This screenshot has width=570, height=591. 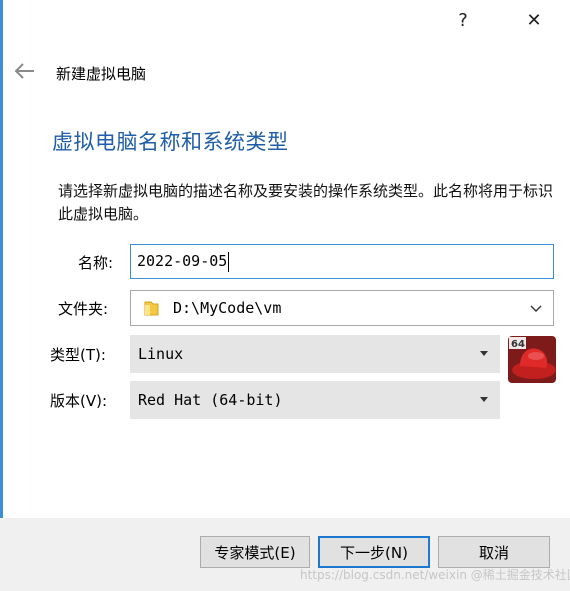 What do you see at coordinates (170, 142) in the screenshot?
I see `page-heading: 虚拟电脑名称和系统类型` at bounding box center [170, 142].